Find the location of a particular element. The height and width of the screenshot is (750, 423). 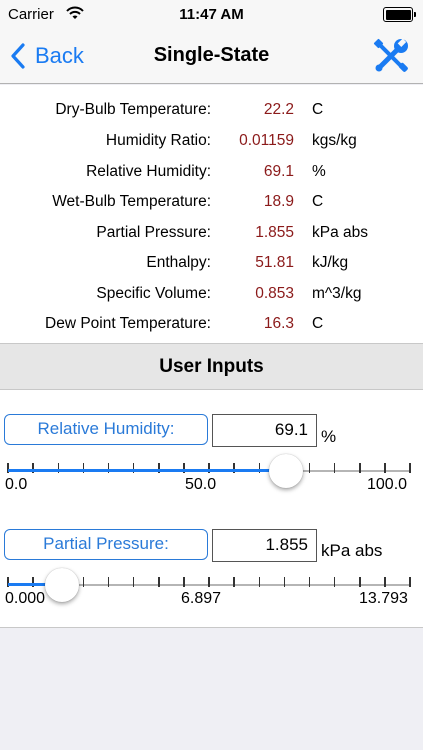

partial-pressure-unit: kPa abs is located at coordinates (352, 550).